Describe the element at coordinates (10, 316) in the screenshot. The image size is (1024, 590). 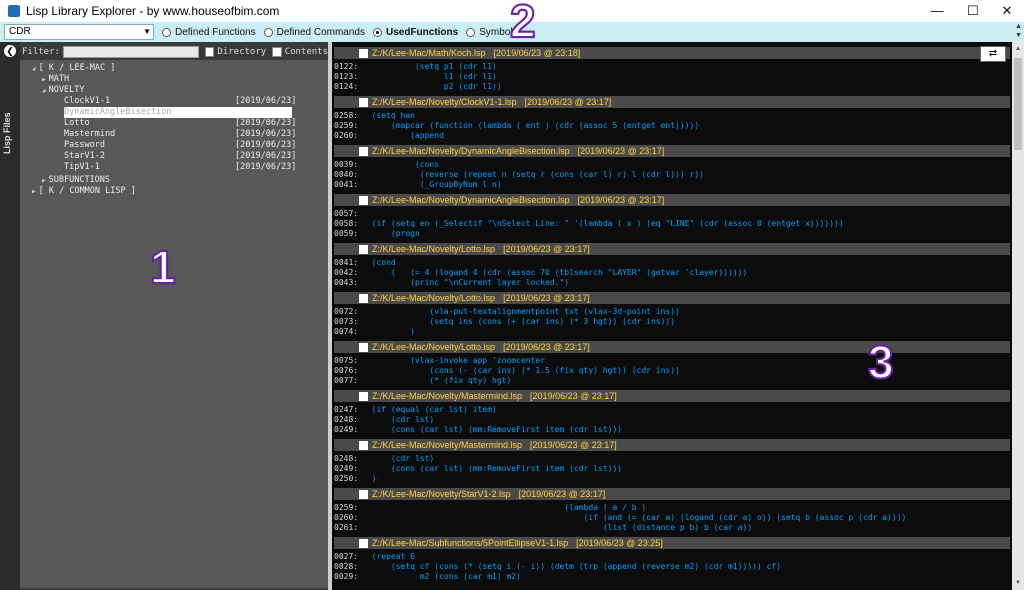
I see `lisp-files-sidetab: ❮ Lisp Files` at that location.